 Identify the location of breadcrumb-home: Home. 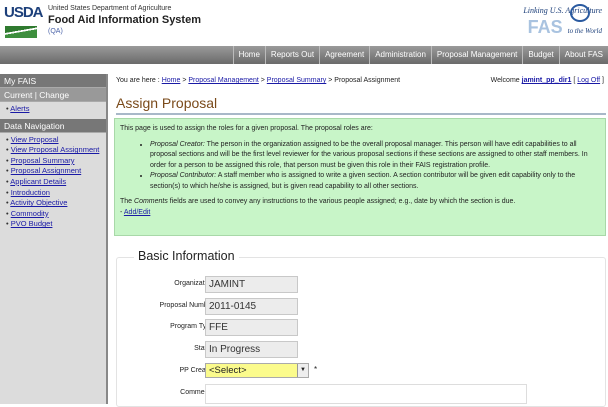
(171, 80).